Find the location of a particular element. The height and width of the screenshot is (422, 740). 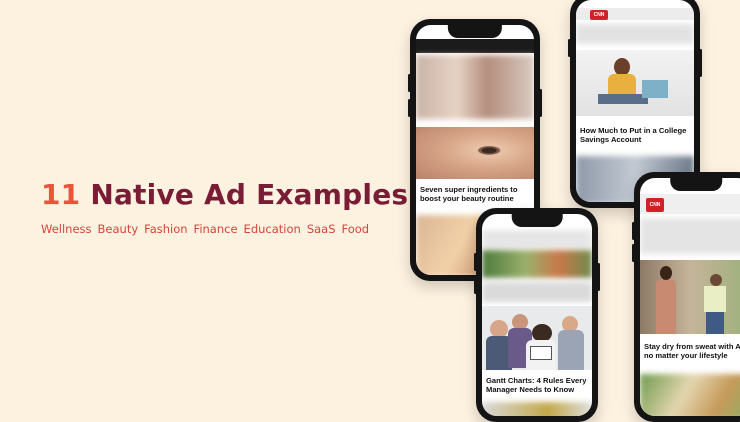

category-wellness: Wellness is located at coordinates (66, 229).